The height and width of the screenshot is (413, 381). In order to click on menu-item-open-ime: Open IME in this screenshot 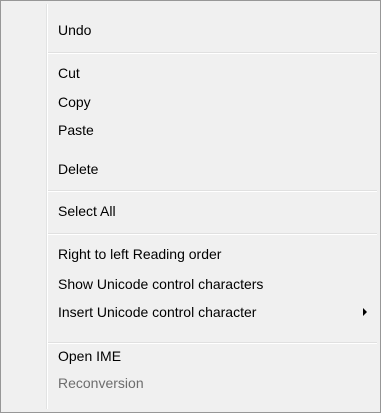, I will do `click(190, 356)`.